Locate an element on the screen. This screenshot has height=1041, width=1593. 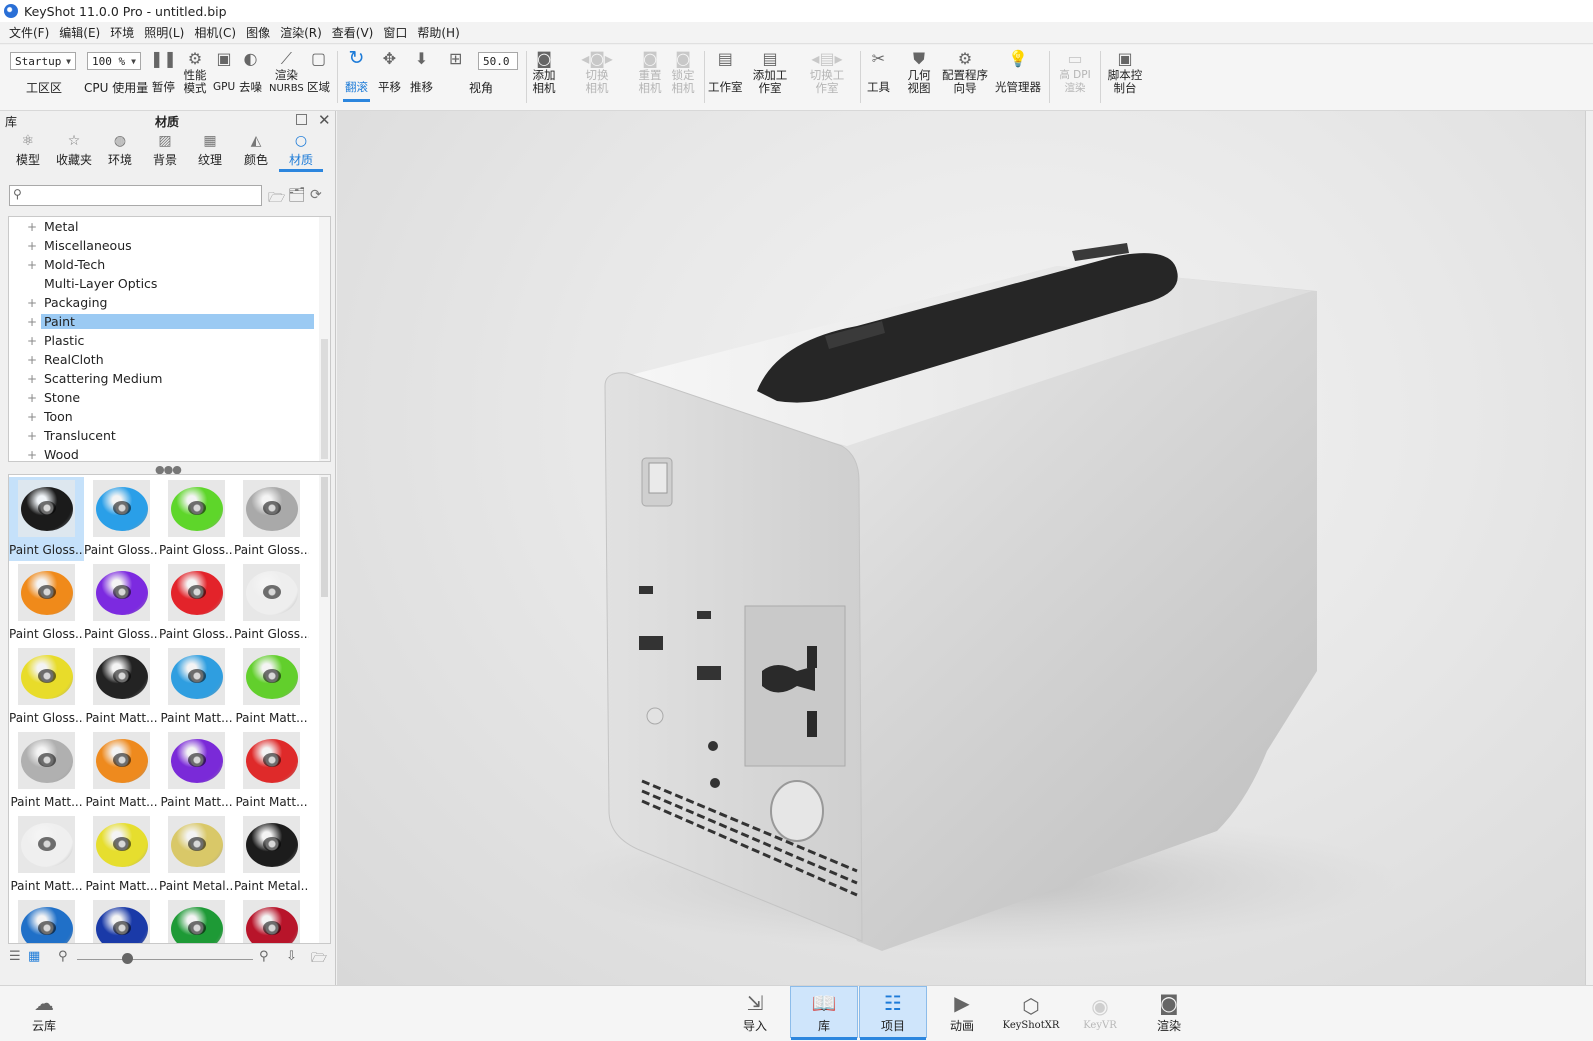
tab-materials: ○ 材质 is located at coordinates (301, 152).